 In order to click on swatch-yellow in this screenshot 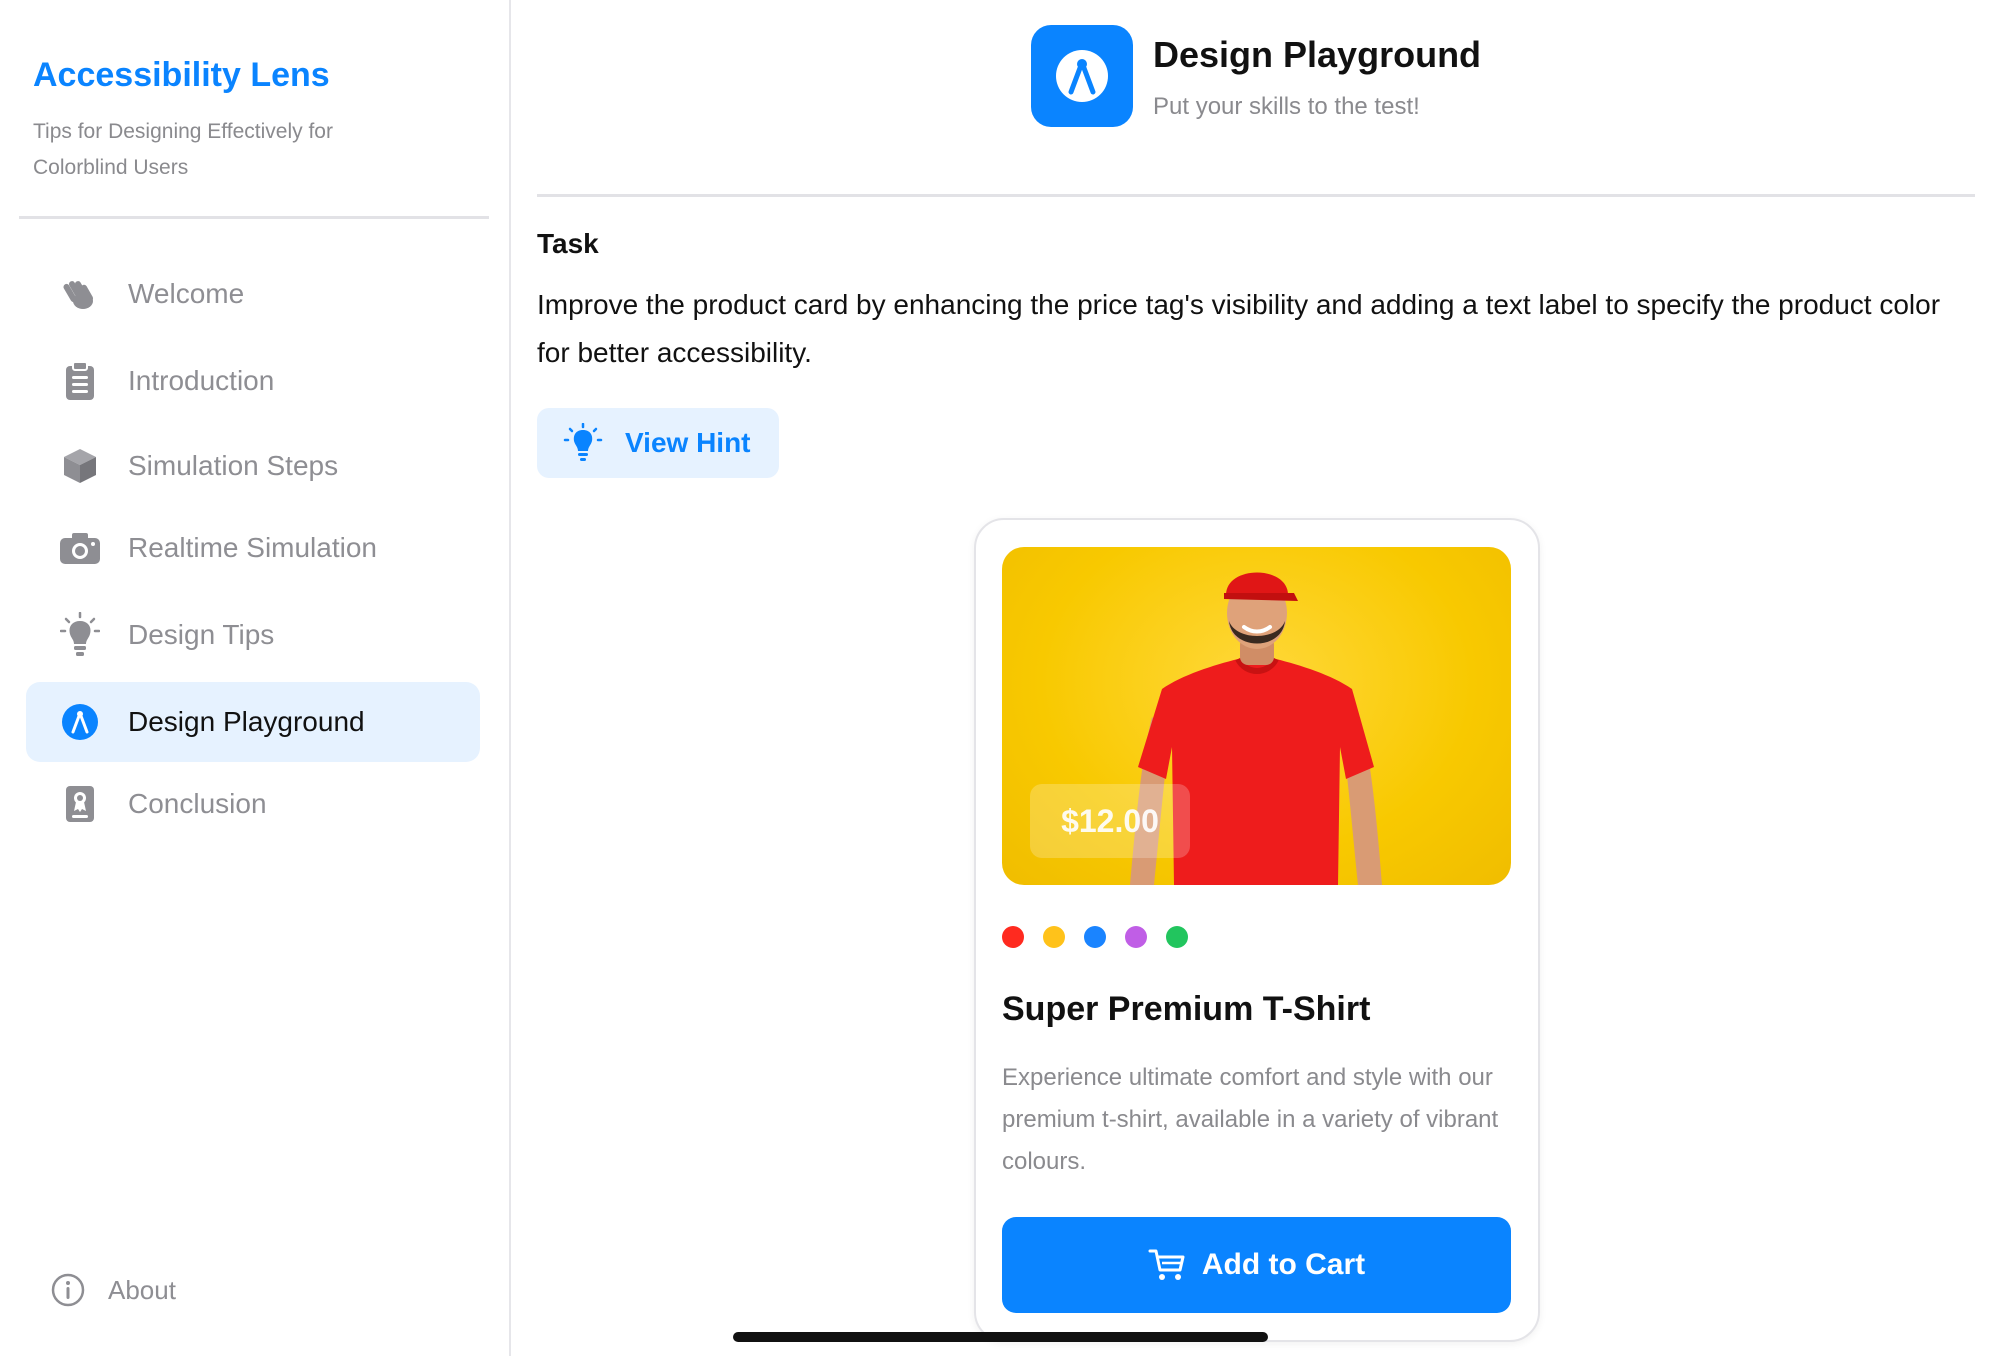, I will do `click(1054, 937)`.